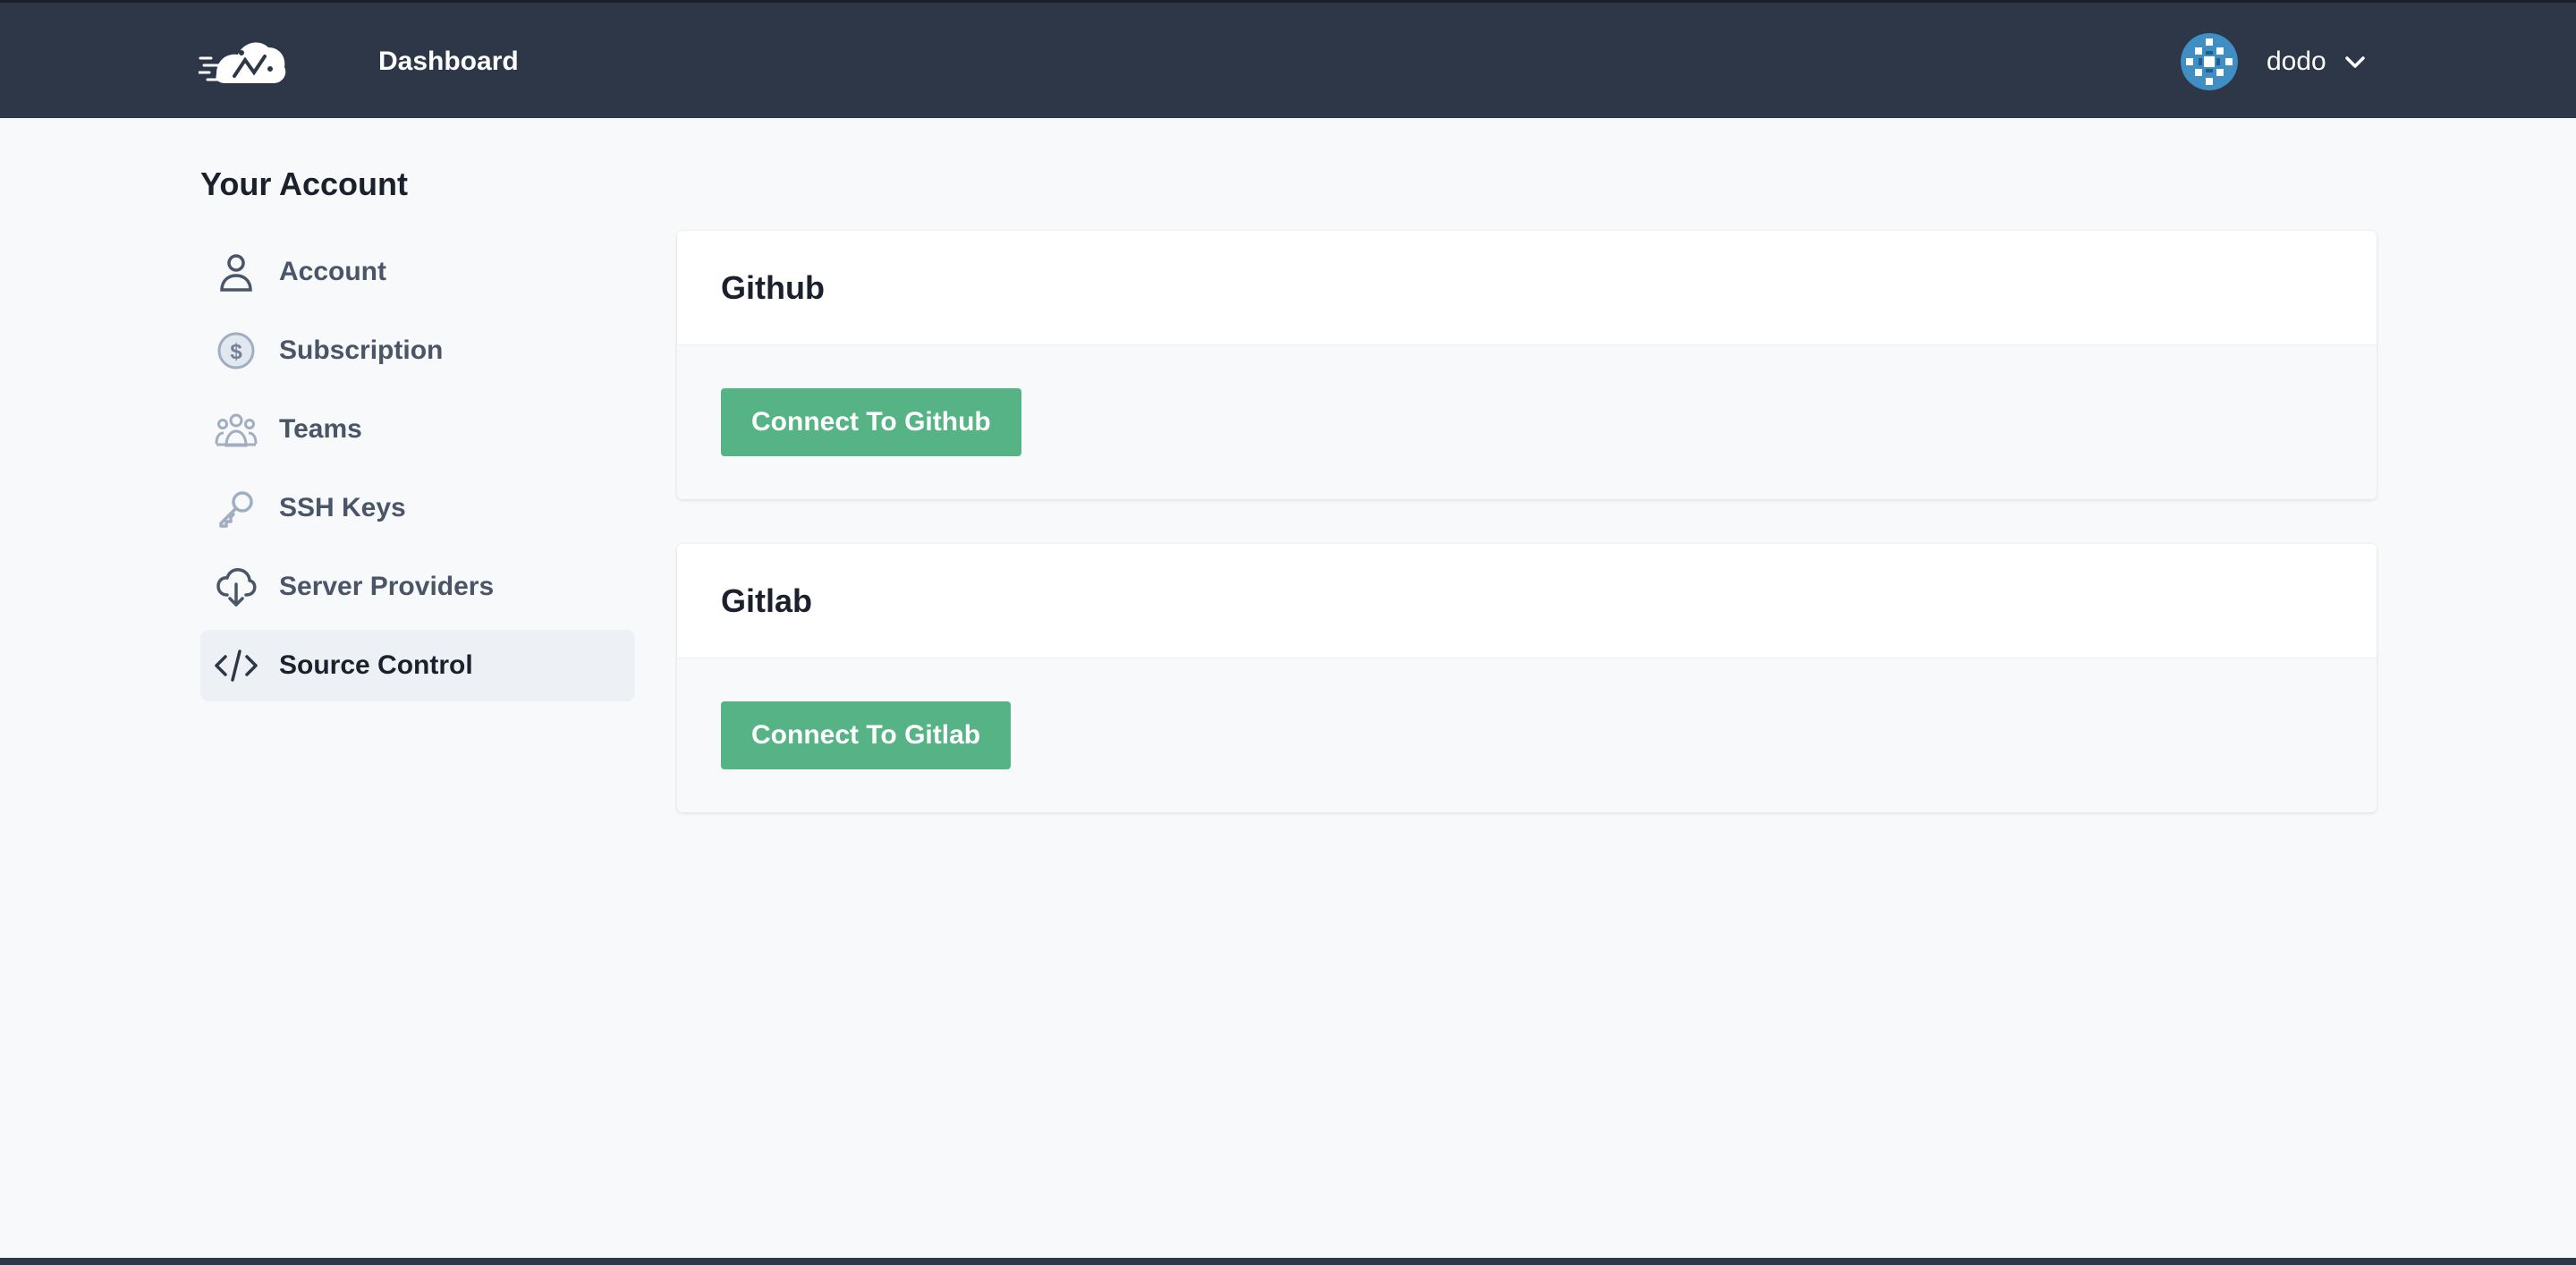 The height and width of the screenshot is (1265, 2576). What do you see at coordinates (417, 429) in the screenshot?
I see `sidebar-item-teams: Teams` at bounding box center [417, 429].